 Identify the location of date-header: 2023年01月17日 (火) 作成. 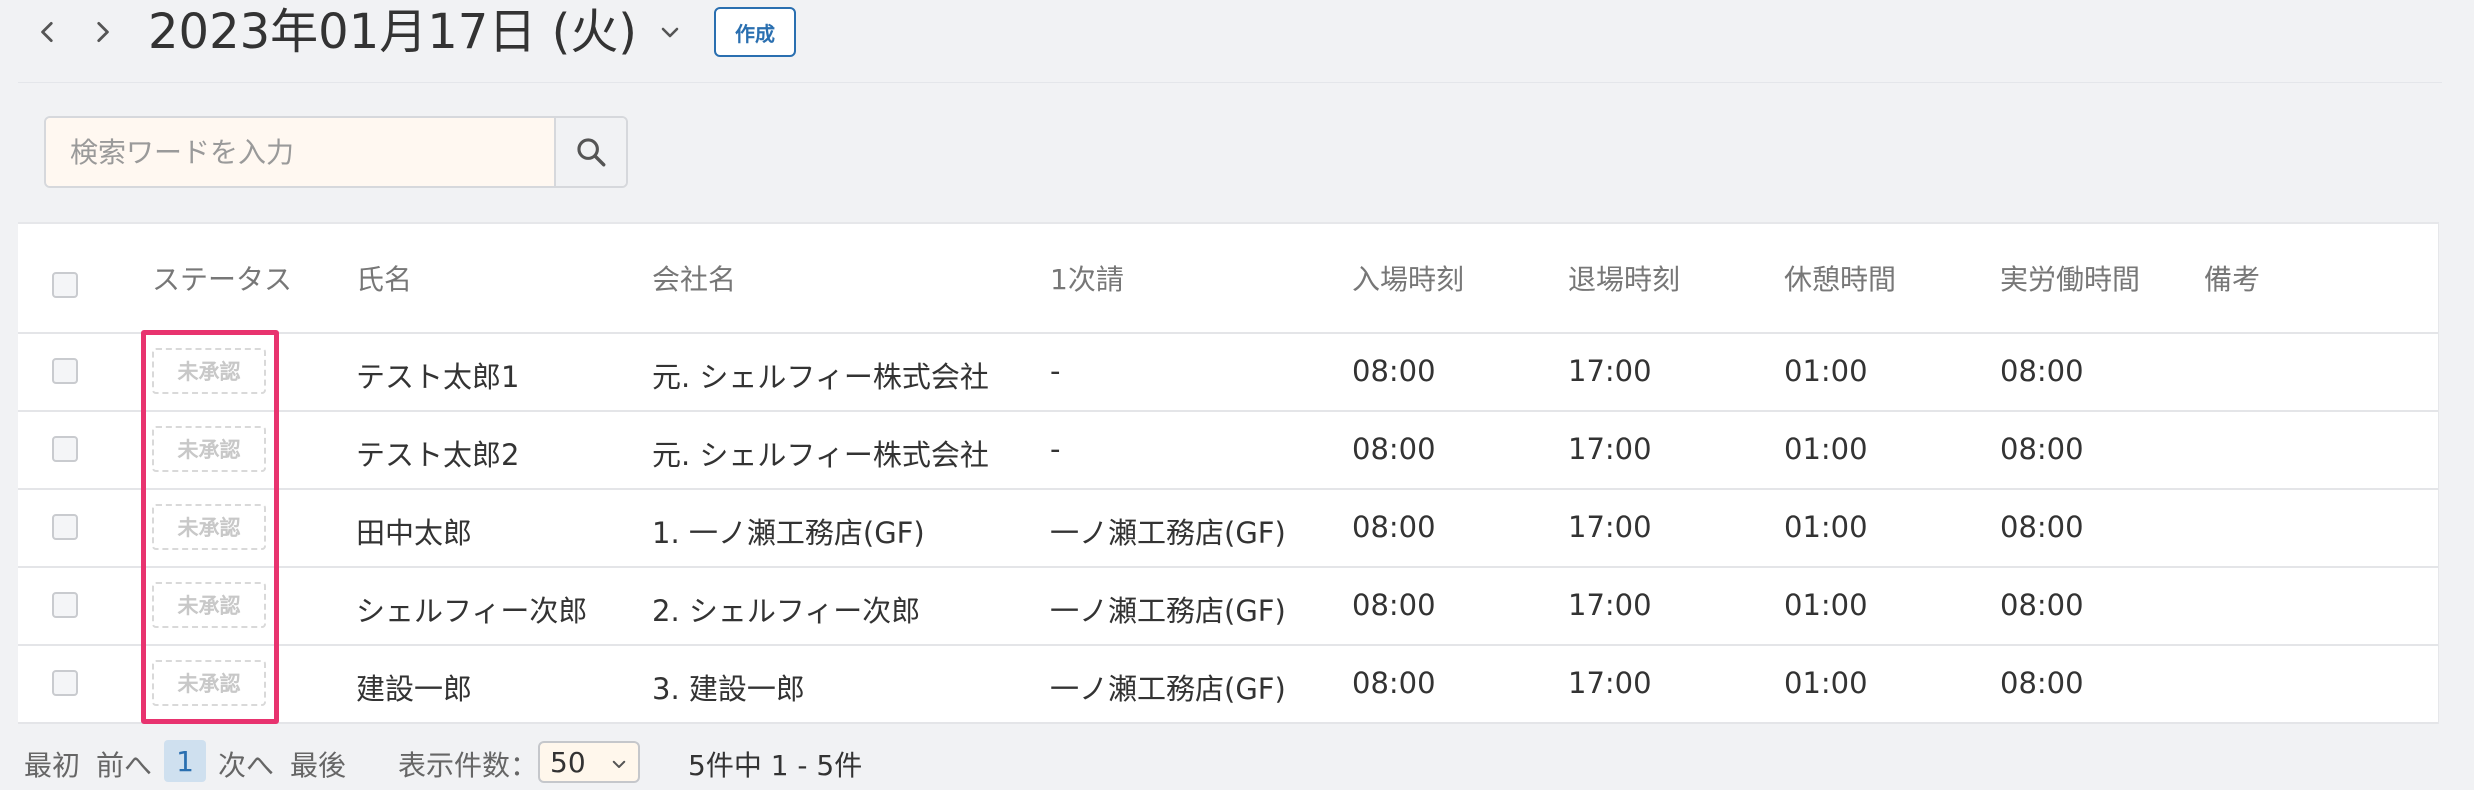
(1237, 32).